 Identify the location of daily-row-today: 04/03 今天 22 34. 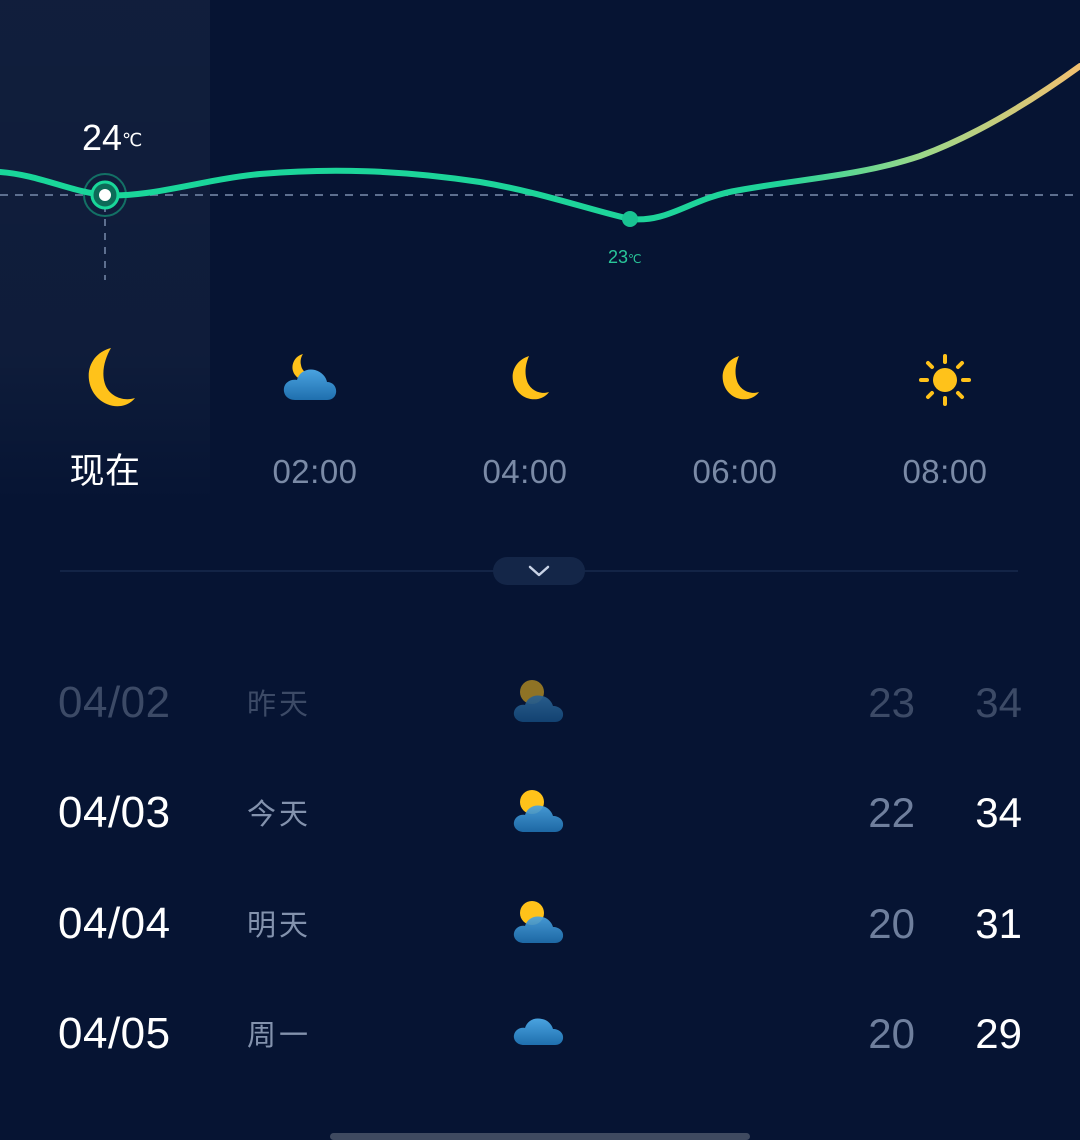
(540, 813).